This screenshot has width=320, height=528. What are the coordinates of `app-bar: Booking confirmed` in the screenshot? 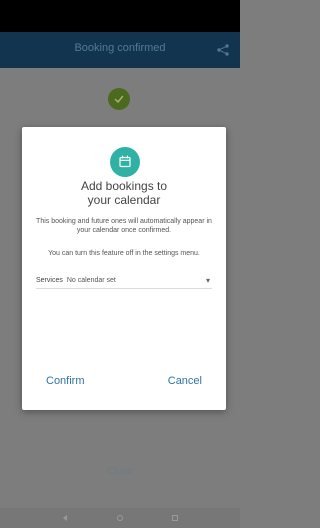 It's located at (120, 50).